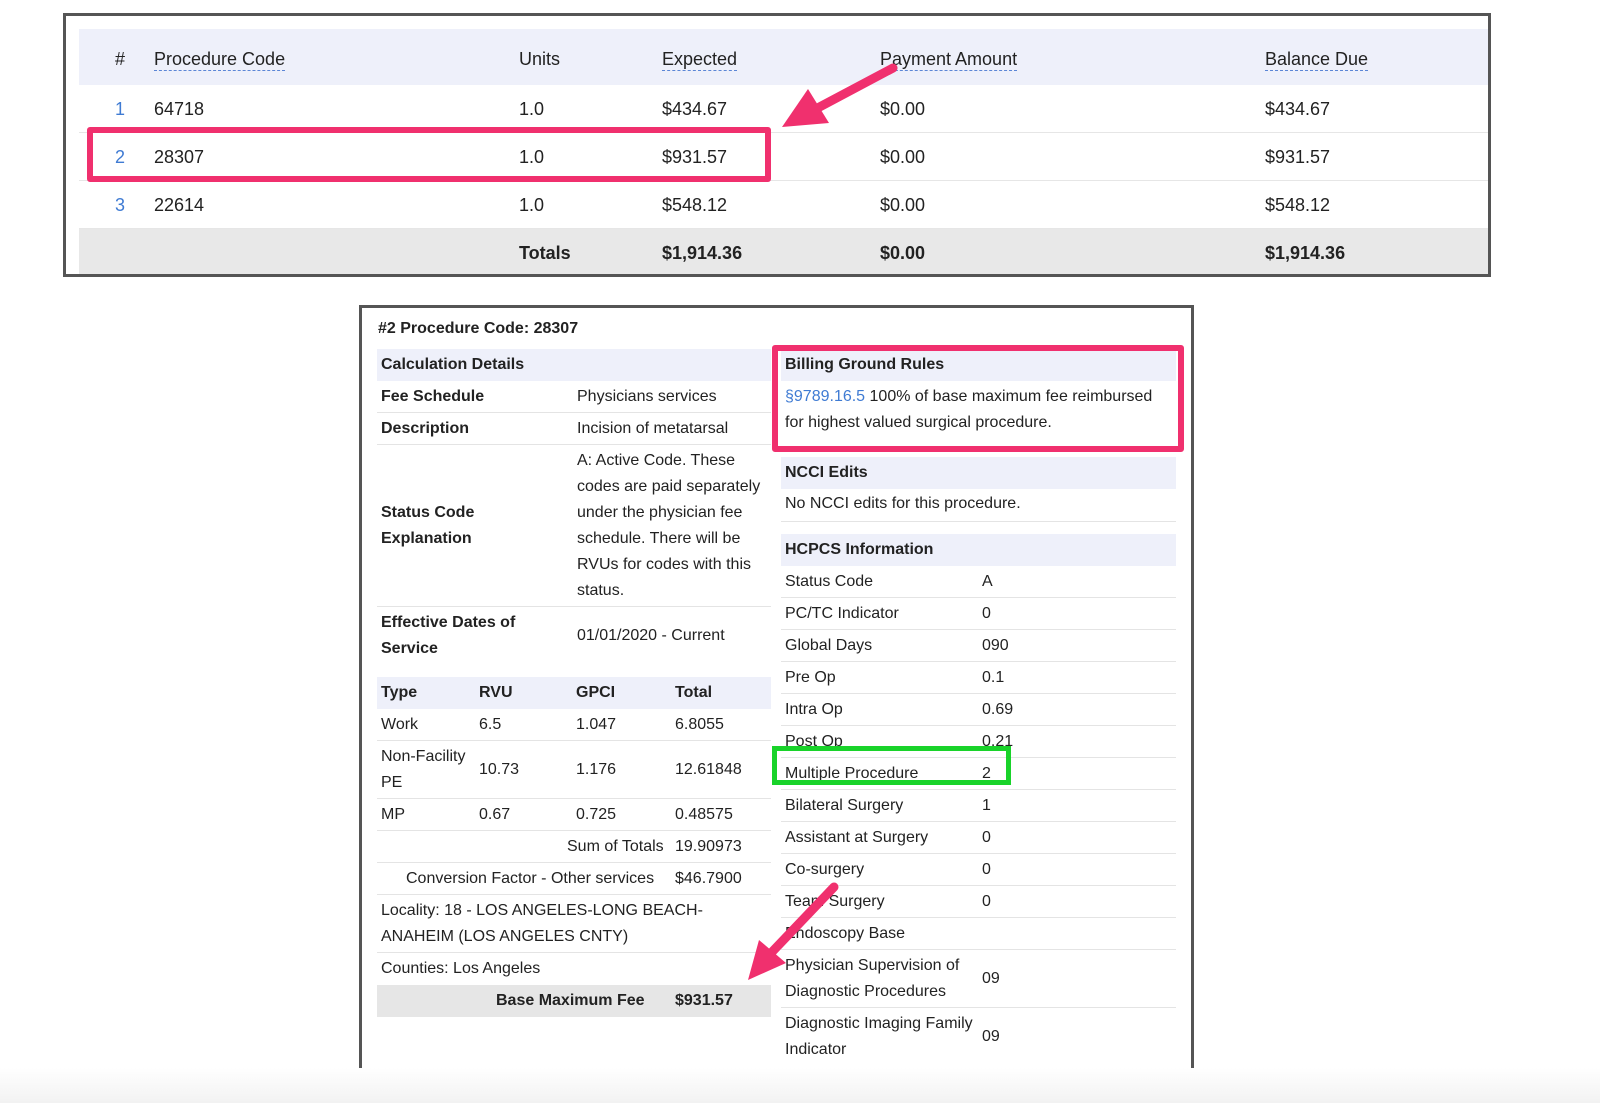  What do you see at coordinates (793, 931) in the screenshot?
I see `arrow-to-base-fee-icon` at bounding box center [793, 931].